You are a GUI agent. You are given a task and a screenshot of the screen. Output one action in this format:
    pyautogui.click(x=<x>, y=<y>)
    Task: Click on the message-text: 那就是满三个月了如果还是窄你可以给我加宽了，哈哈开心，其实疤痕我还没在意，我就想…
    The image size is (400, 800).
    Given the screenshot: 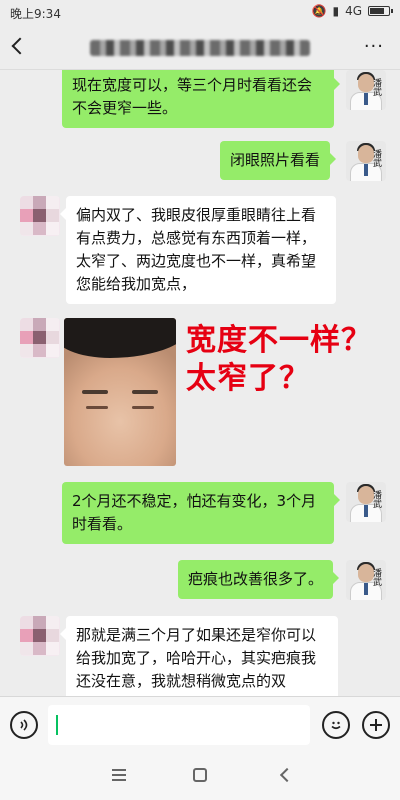 What is the action you would take?
    pyautogui.click(x=196, y=658)
    